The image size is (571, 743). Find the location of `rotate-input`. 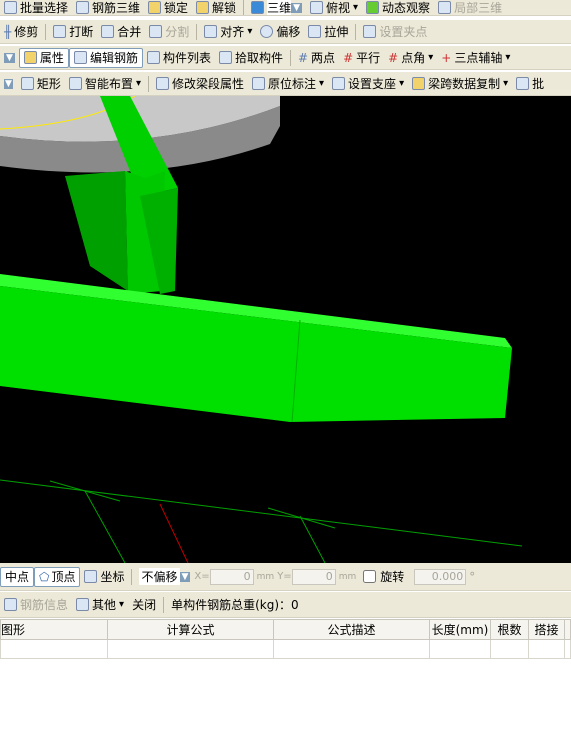

rotate-input is located at coordinates (440, 576).